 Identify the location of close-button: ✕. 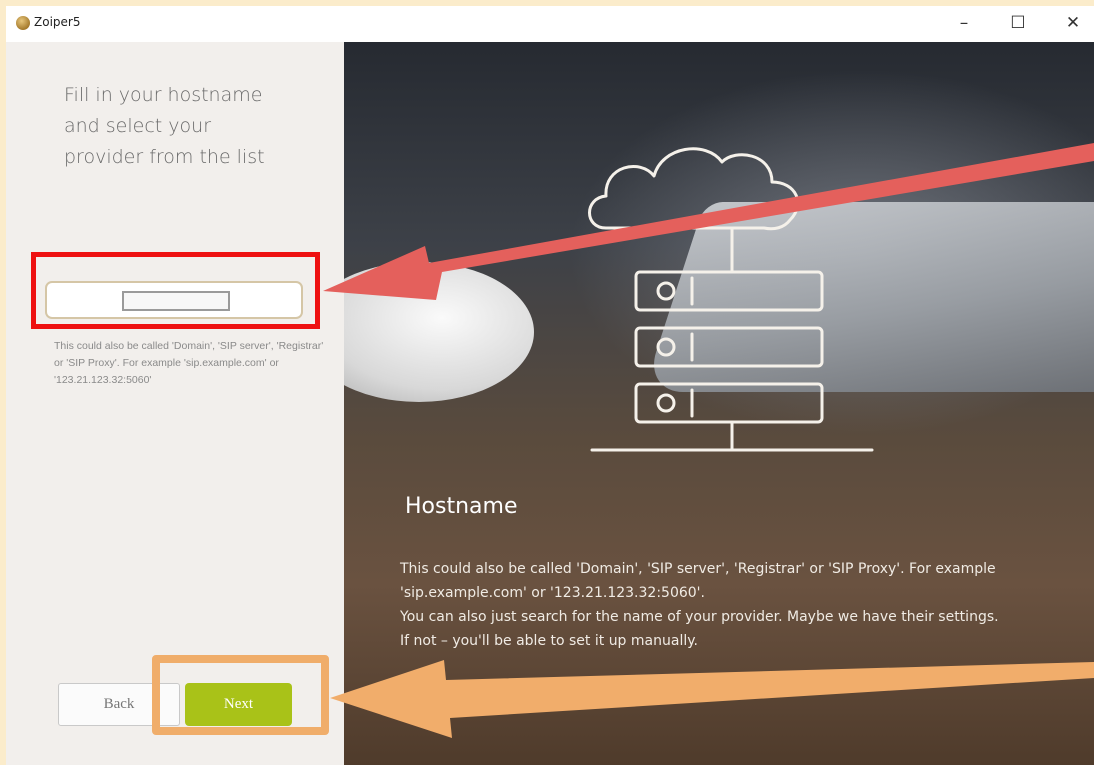
(1073, 23).